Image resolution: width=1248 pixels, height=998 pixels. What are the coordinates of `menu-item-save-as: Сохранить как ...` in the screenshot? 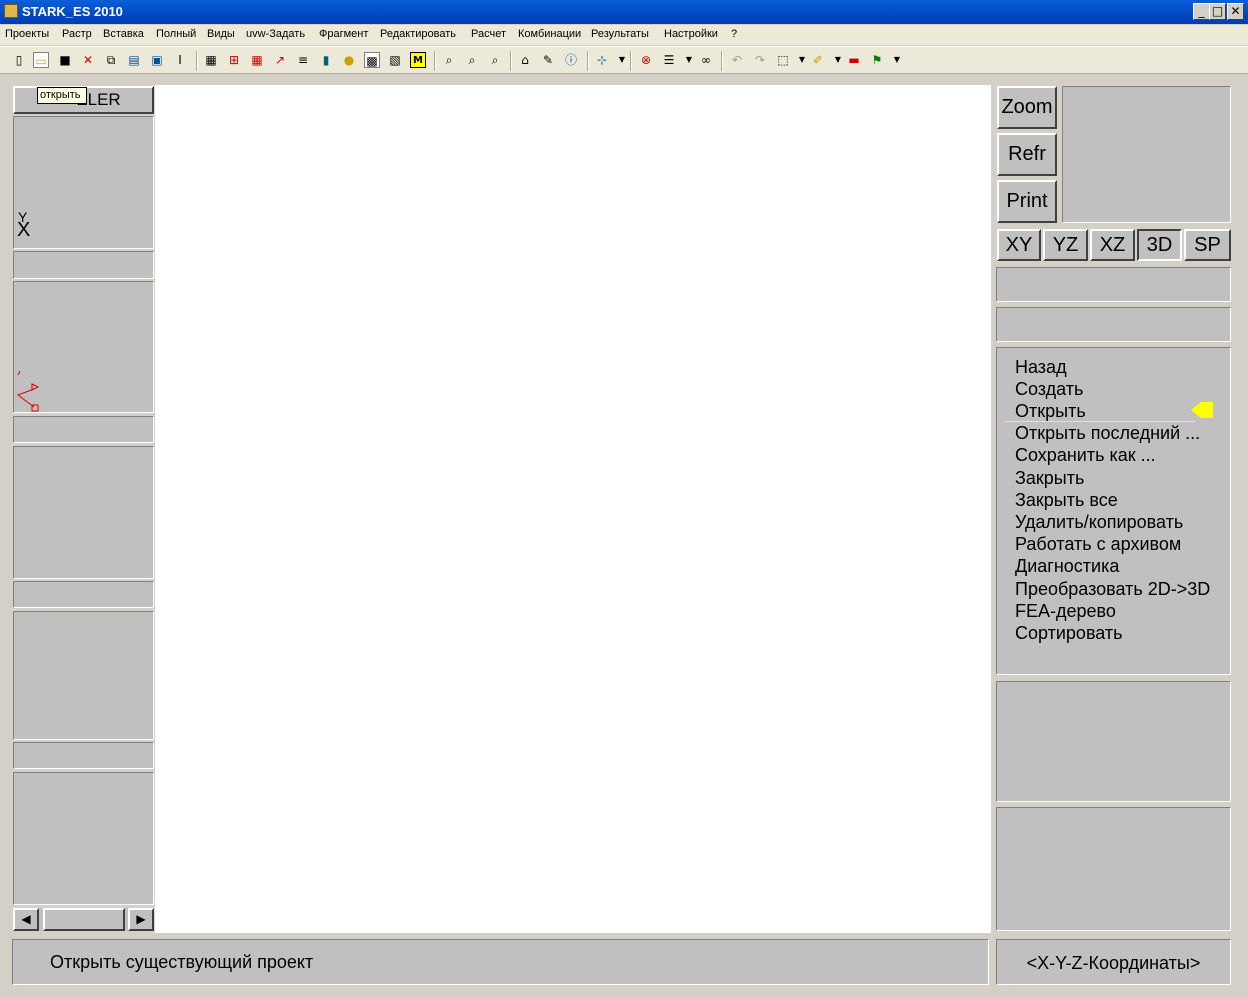 It's located at (1085, 455).